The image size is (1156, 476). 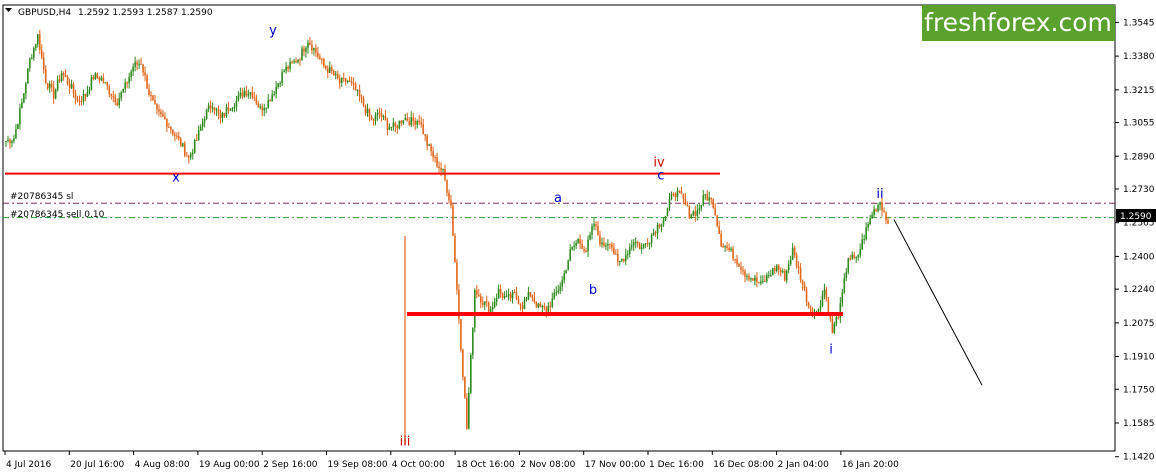 I want to click on wave-label-ii: ii, so click(x=879, y=194).